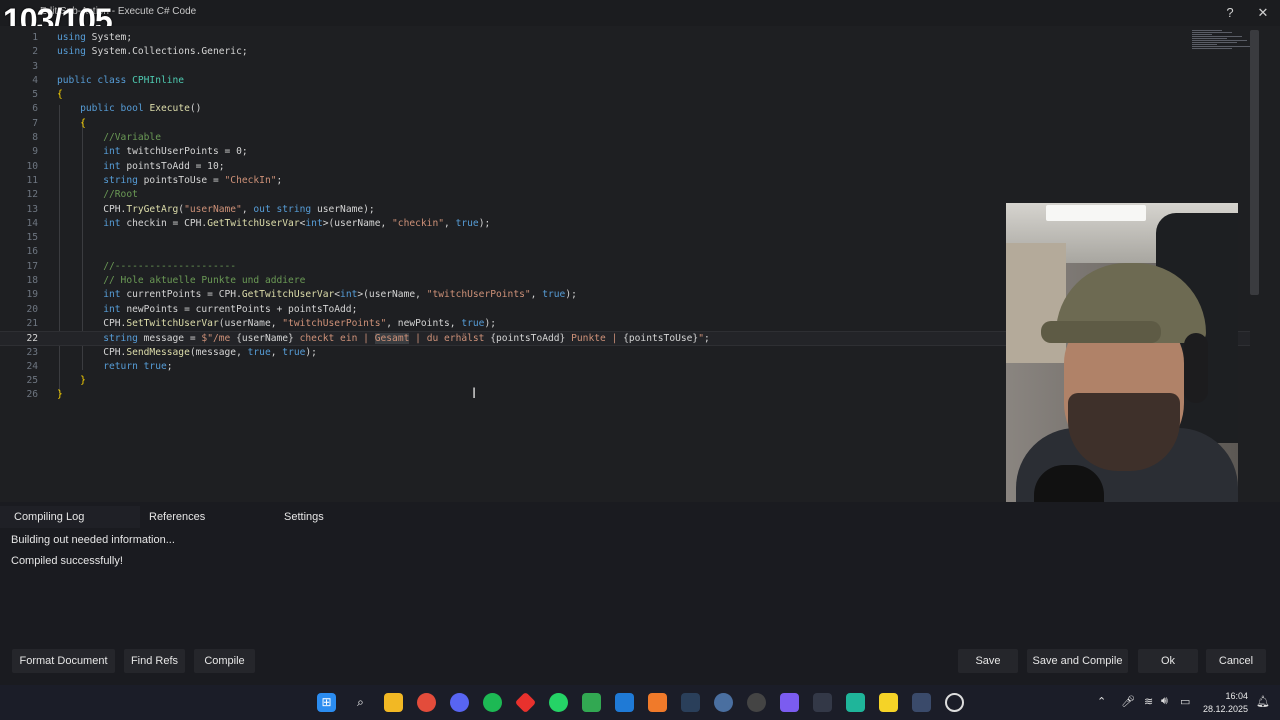 The image size is (1280, 720). Describe the element at coordinates (723, 702) in the screenshot. I see `app-globe-icon` at that location.